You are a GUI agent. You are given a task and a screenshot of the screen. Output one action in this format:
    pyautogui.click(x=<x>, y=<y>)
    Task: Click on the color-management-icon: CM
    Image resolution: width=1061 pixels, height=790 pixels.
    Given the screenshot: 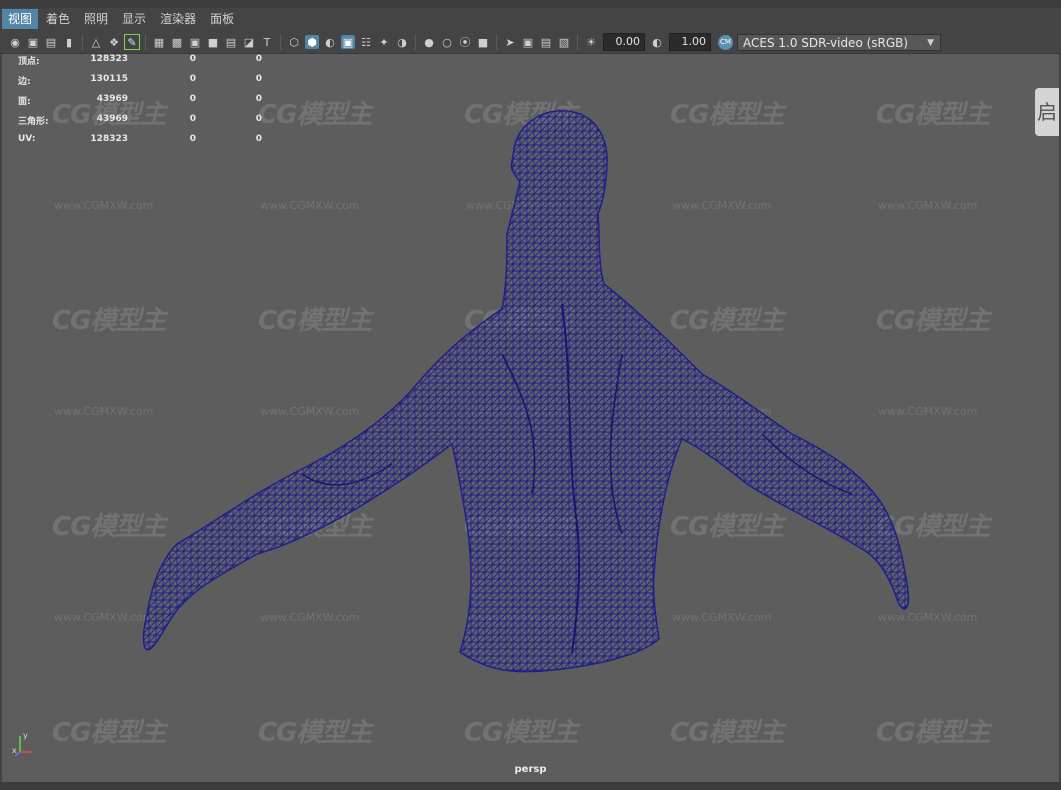 What is the action you would take?
    pyautogui.click(x=725, y=42)
    